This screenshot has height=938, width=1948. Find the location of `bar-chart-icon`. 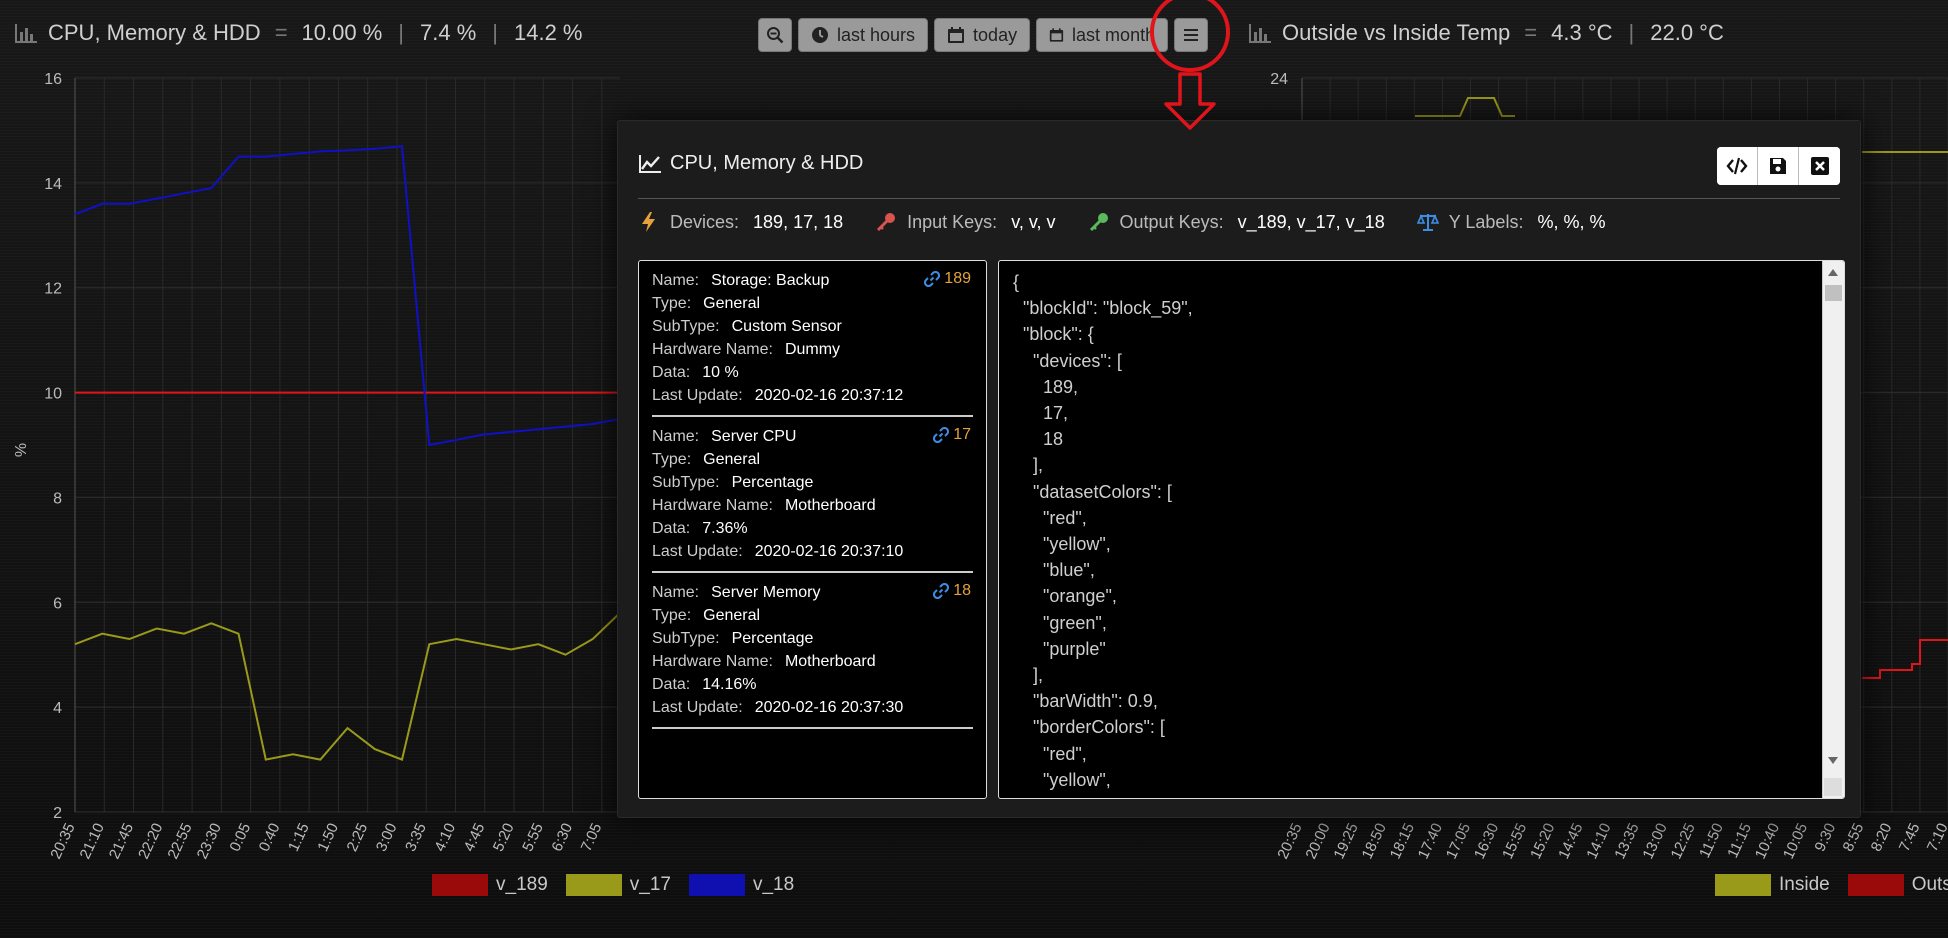

bar-chart-icon is located at coordinates (26, 33).